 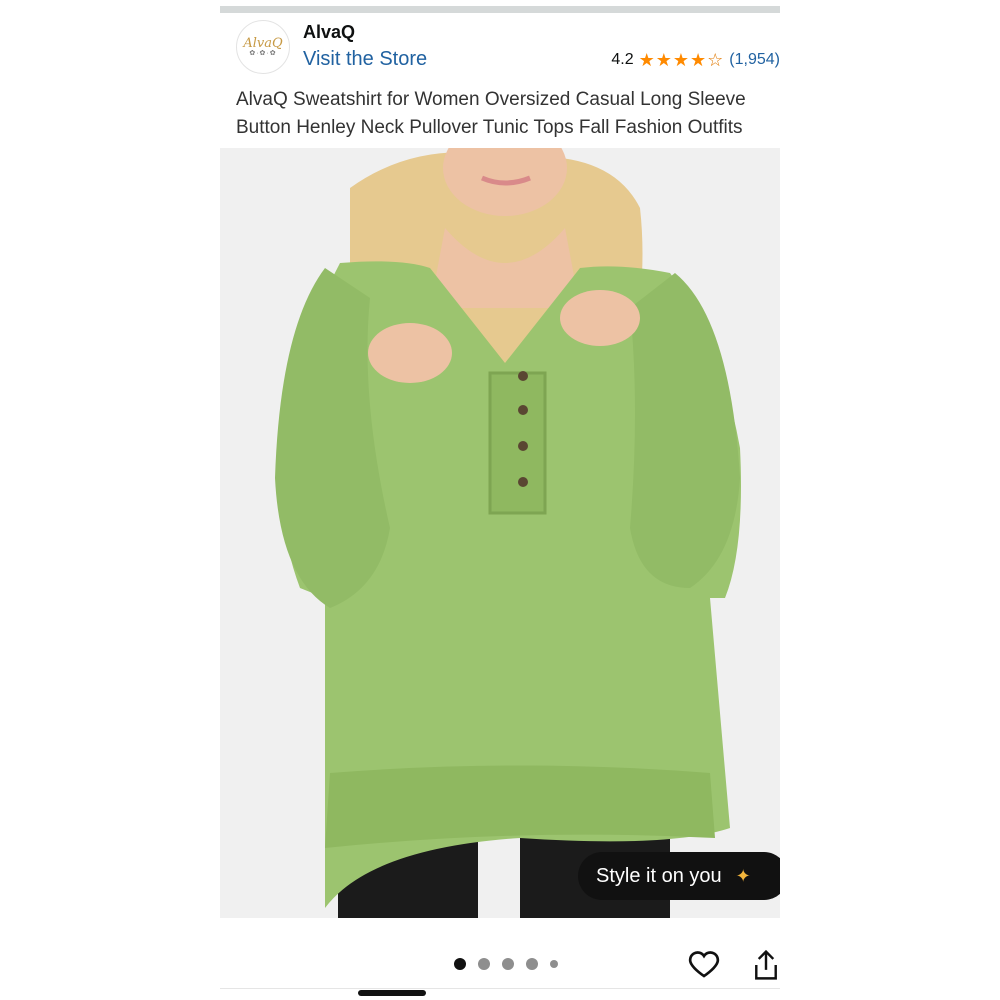 I want to click on brand-logo-text: AlvaQ, so click(x=263, y=43).